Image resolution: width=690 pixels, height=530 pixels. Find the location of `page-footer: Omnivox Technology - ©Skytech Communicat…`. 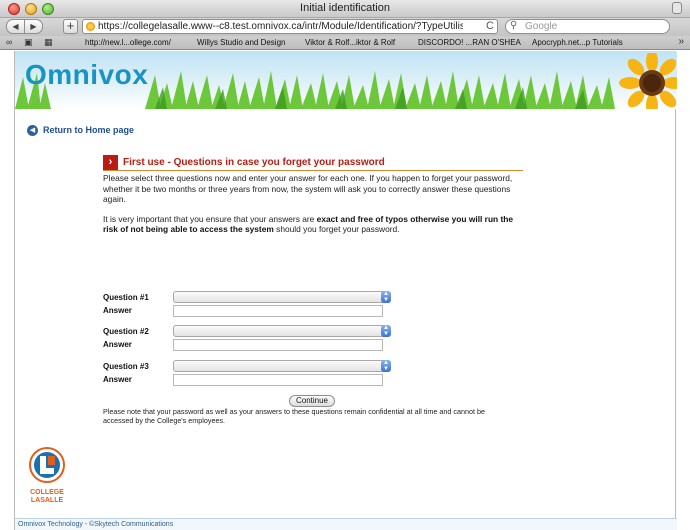

page-footer: Omnivox Technology - ©Skytech Communicat… is located at coordinates (346, 524).